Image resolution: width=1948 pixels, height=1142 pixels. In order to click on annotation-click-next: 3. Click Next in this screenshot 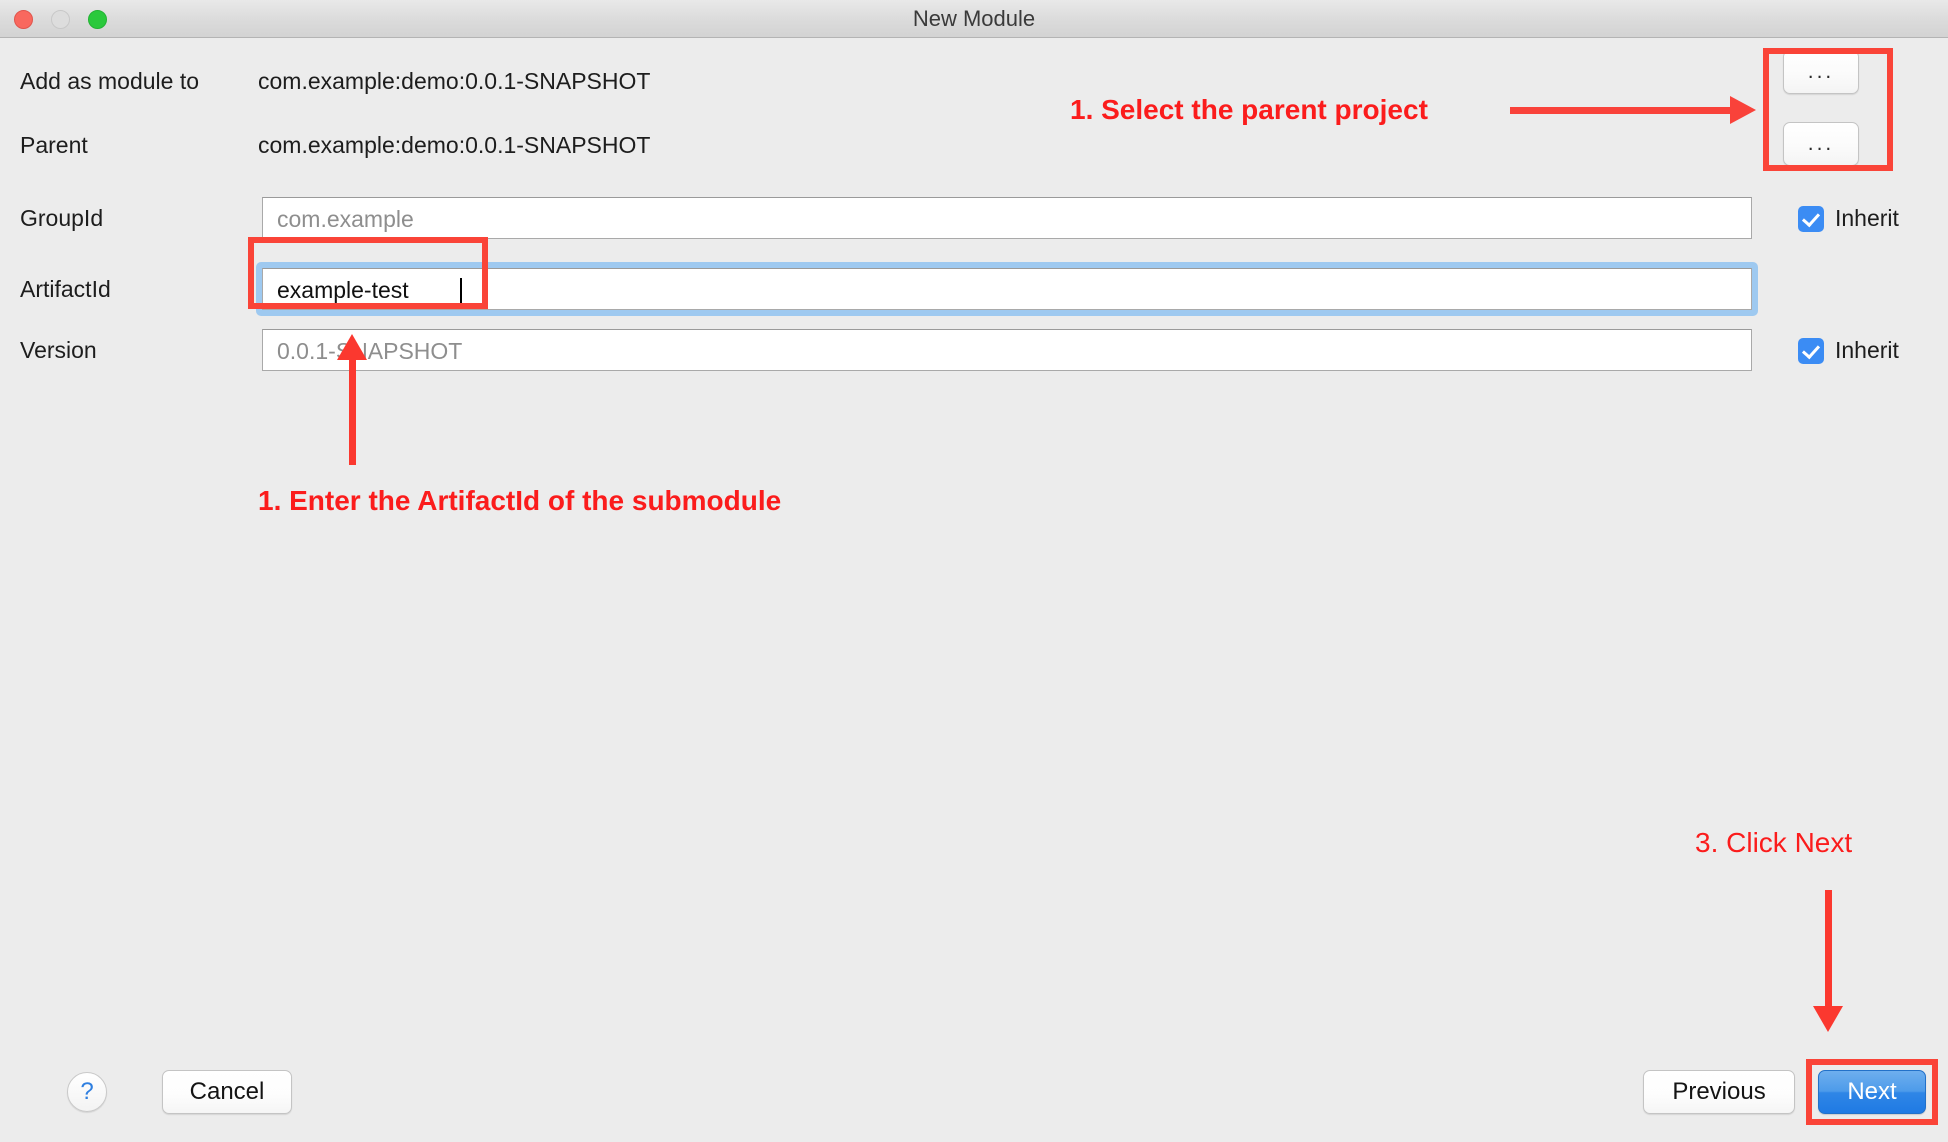, I will do `click(1774, 842)`.